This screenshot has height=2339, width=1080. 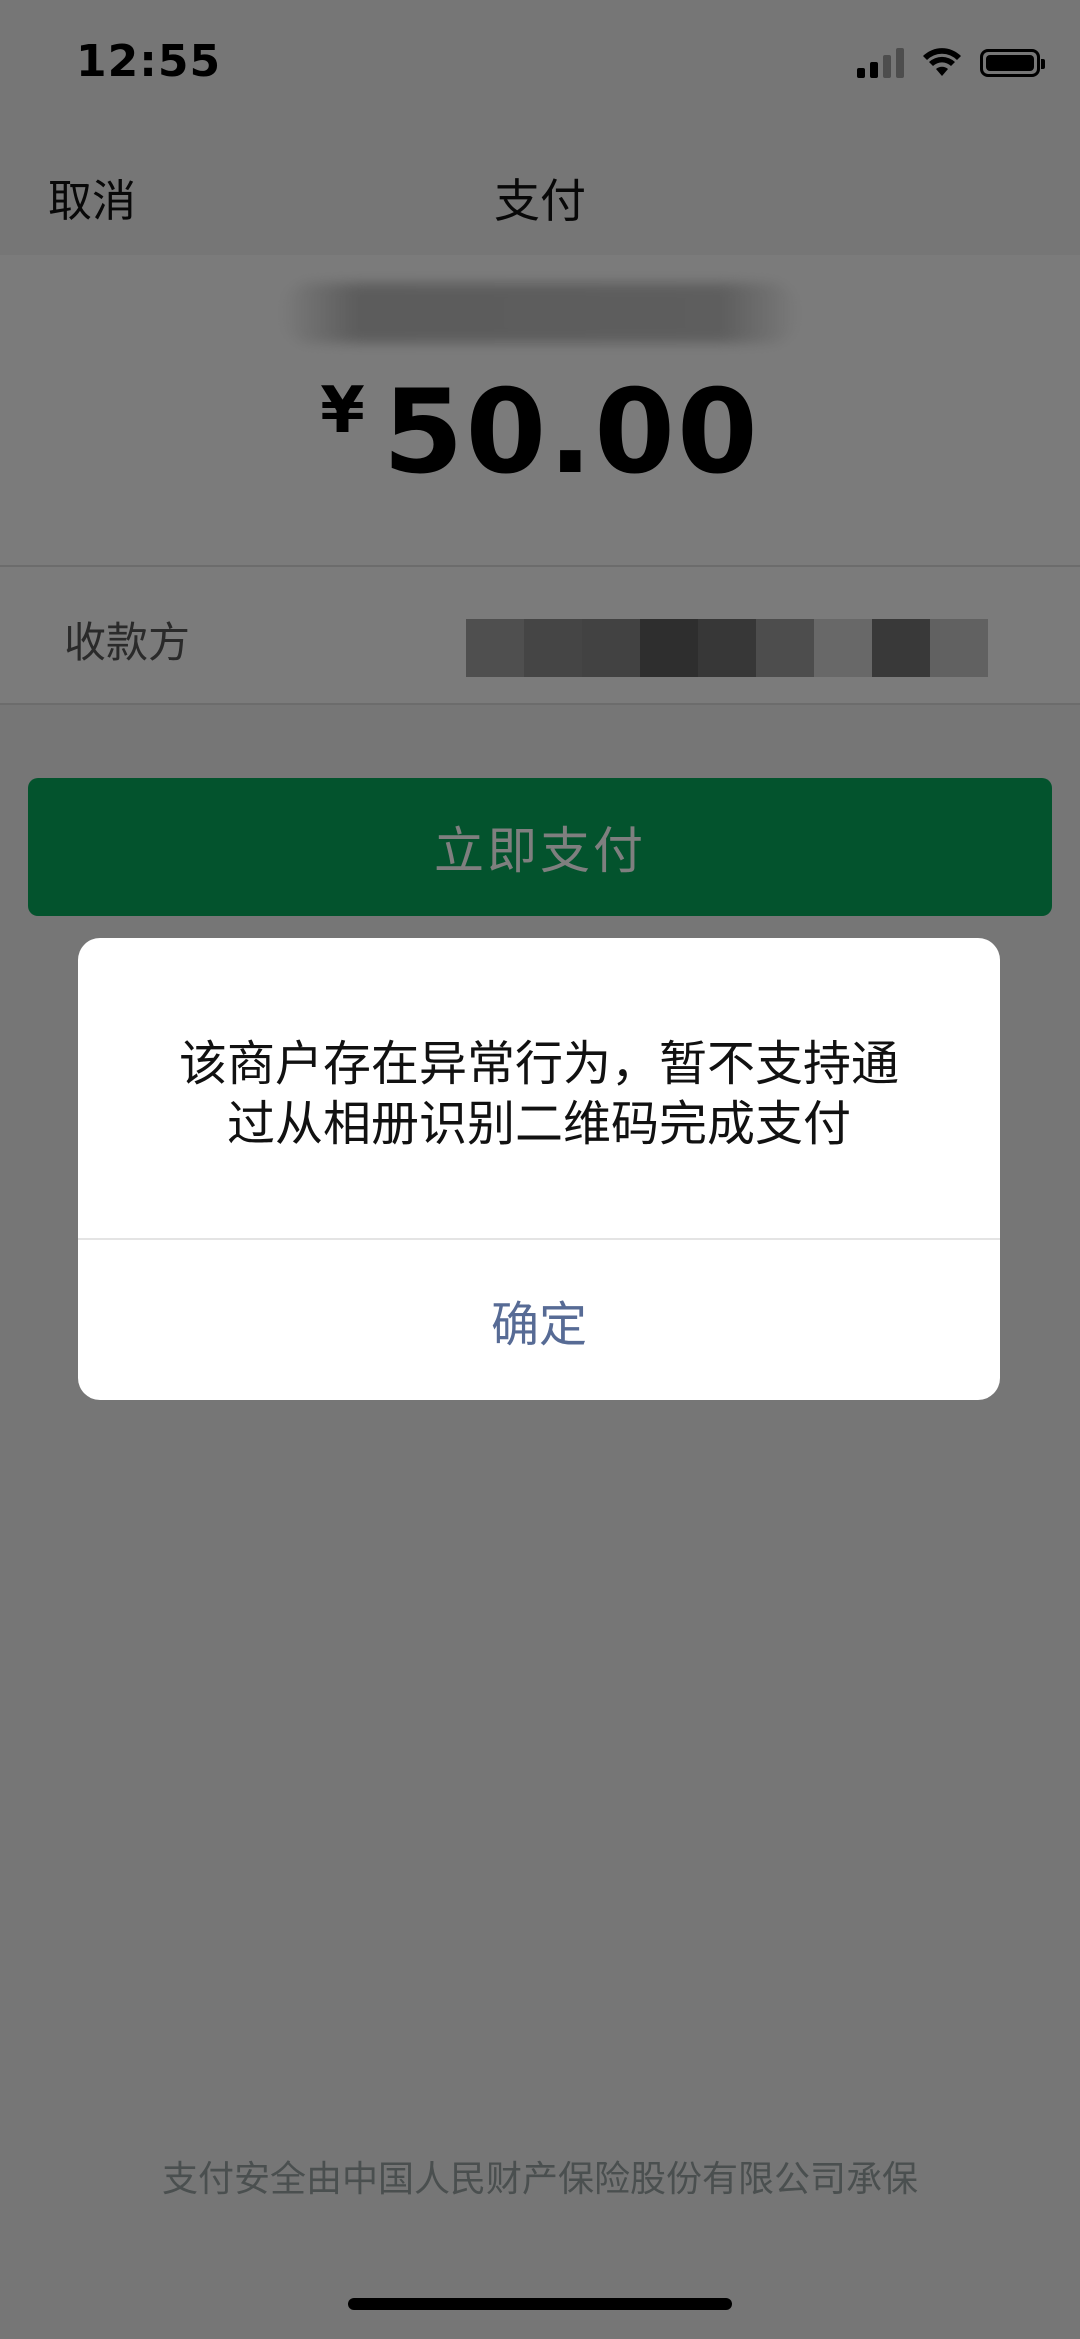 I want to click on dialog-message: 该商户存在异常行为，暂不支持通 过从相册识别二维码完成支付, so click(x=539, y=1094).